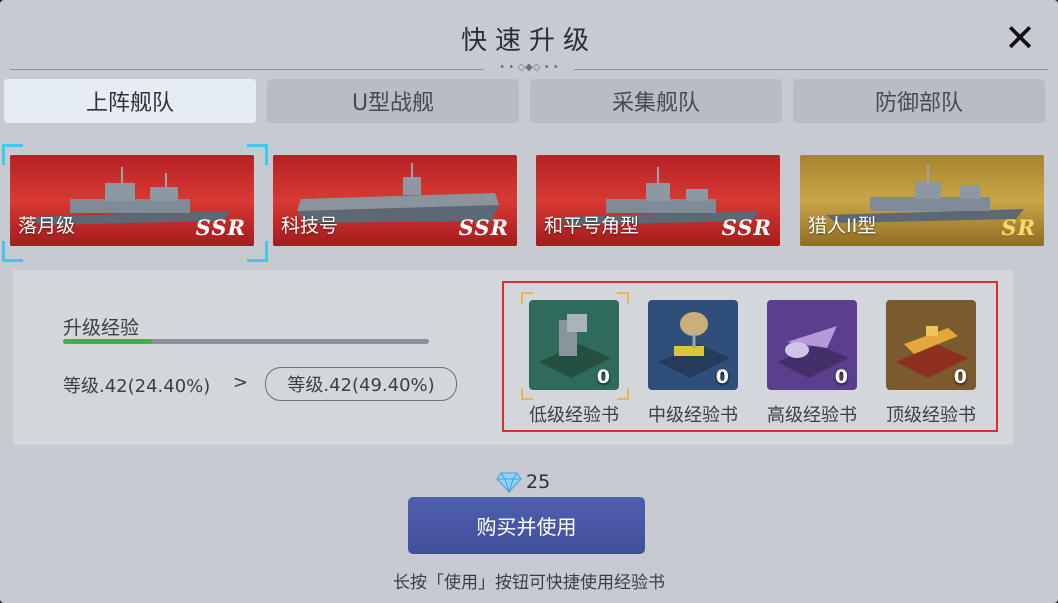  I want to click on ship-name: 科技号, so click(310, 226).